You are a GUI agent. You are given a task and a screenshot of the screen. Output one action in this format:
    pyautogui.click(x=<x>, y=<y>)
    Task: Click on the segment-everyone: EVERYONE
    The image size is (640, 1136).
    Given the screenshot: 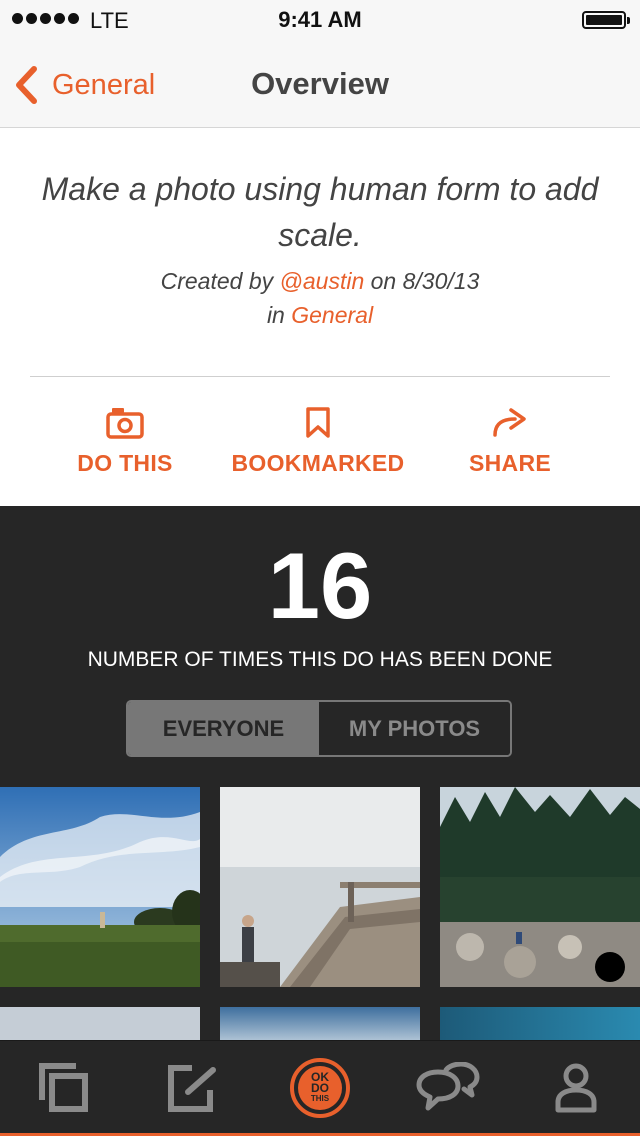 What is the action you would take?
    pyautogui.click(x=223, y=728)
    